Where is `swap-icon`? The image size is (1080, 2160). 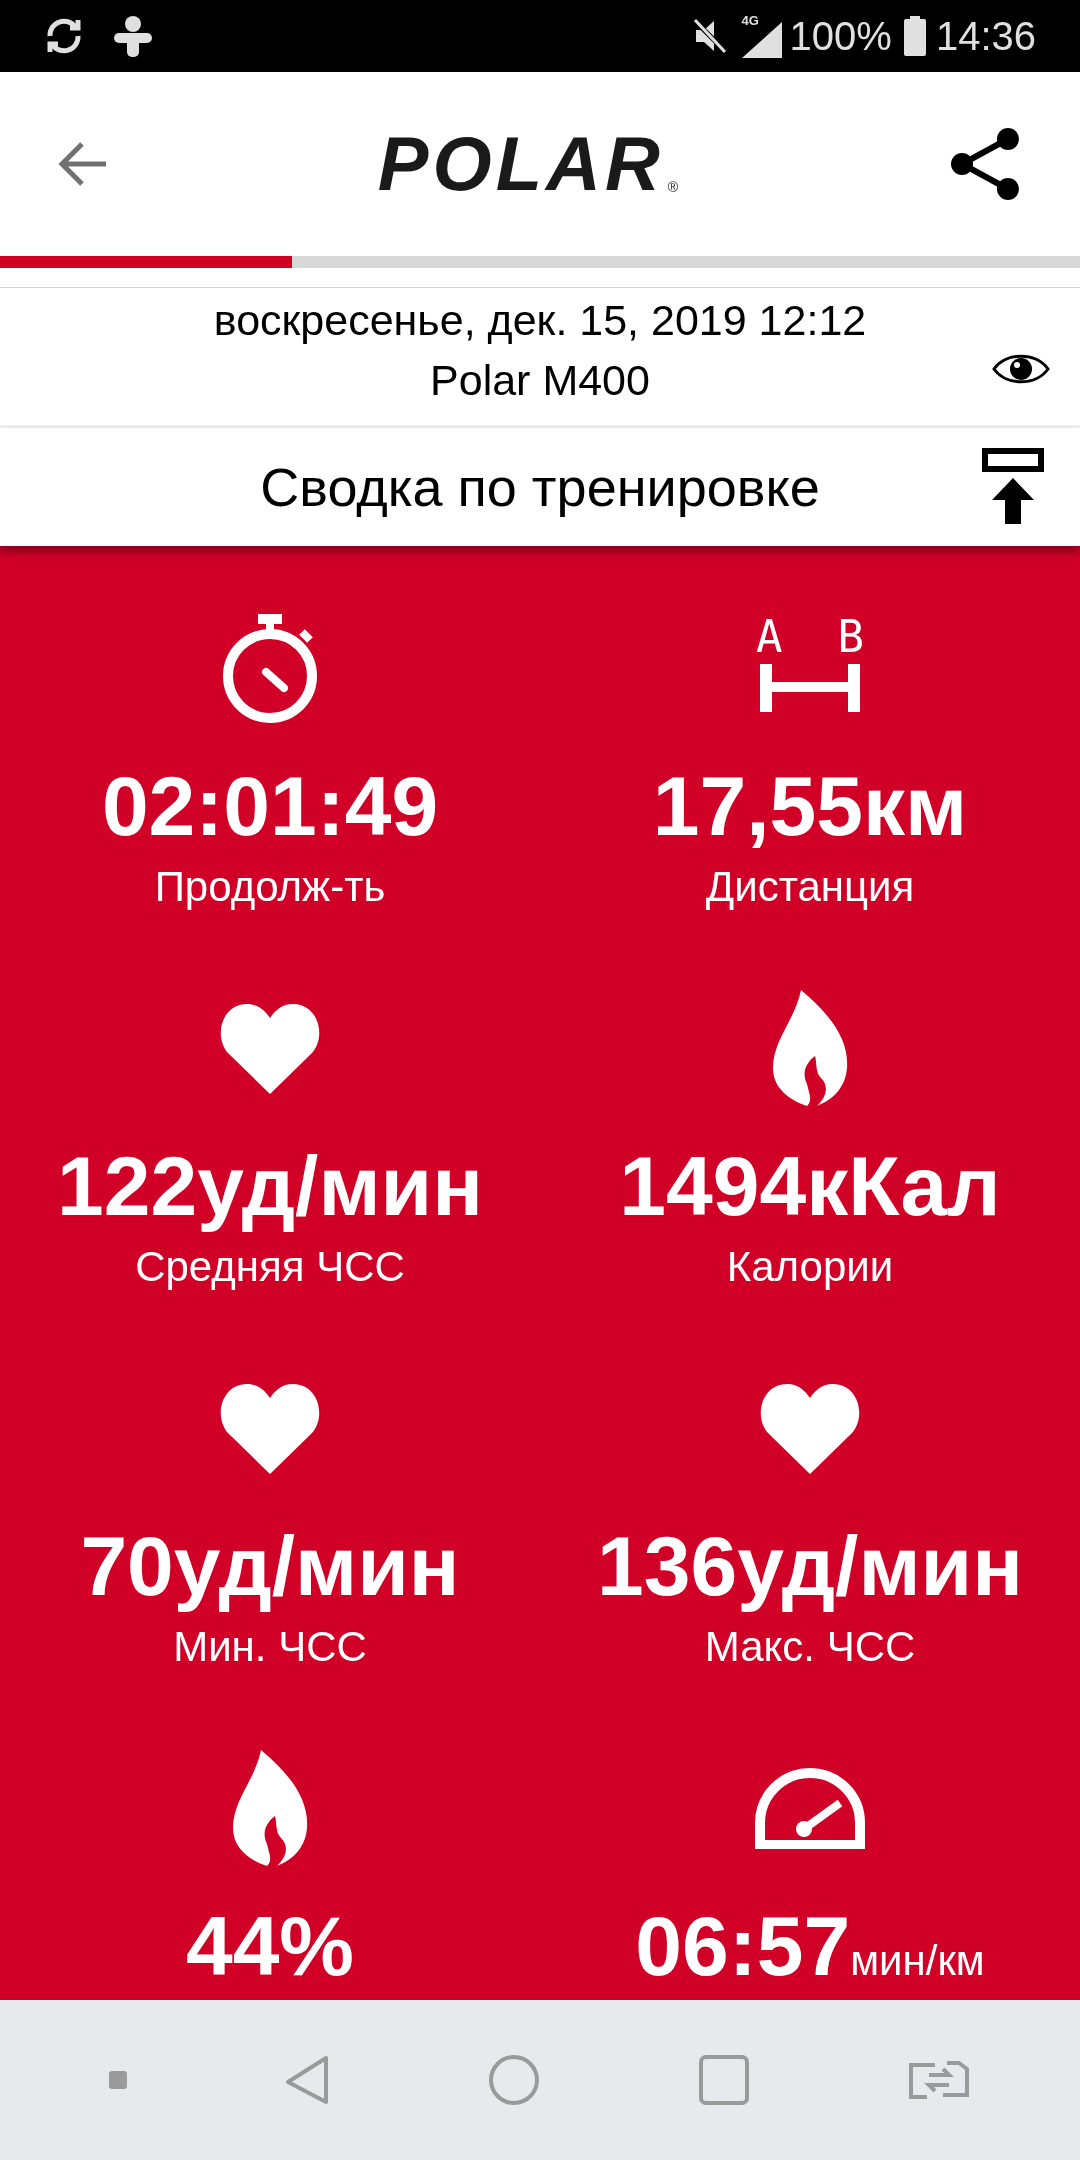 swap-icon is located at coordinates (939, 2080).